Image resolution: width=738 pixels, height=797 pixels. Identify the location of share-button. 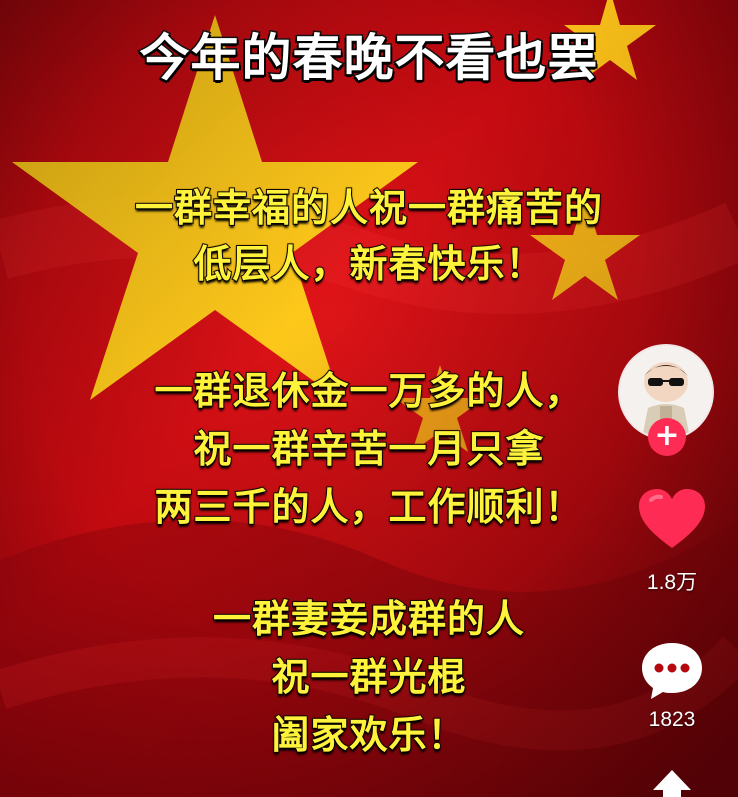
(672, 782).